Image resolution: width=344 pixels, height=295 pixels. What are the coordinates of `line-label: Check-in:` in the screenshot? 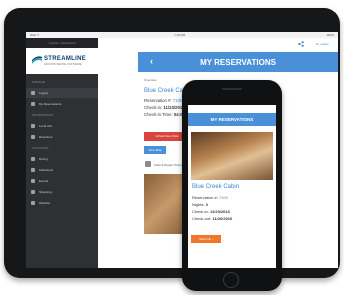 It's located at (201, 211).